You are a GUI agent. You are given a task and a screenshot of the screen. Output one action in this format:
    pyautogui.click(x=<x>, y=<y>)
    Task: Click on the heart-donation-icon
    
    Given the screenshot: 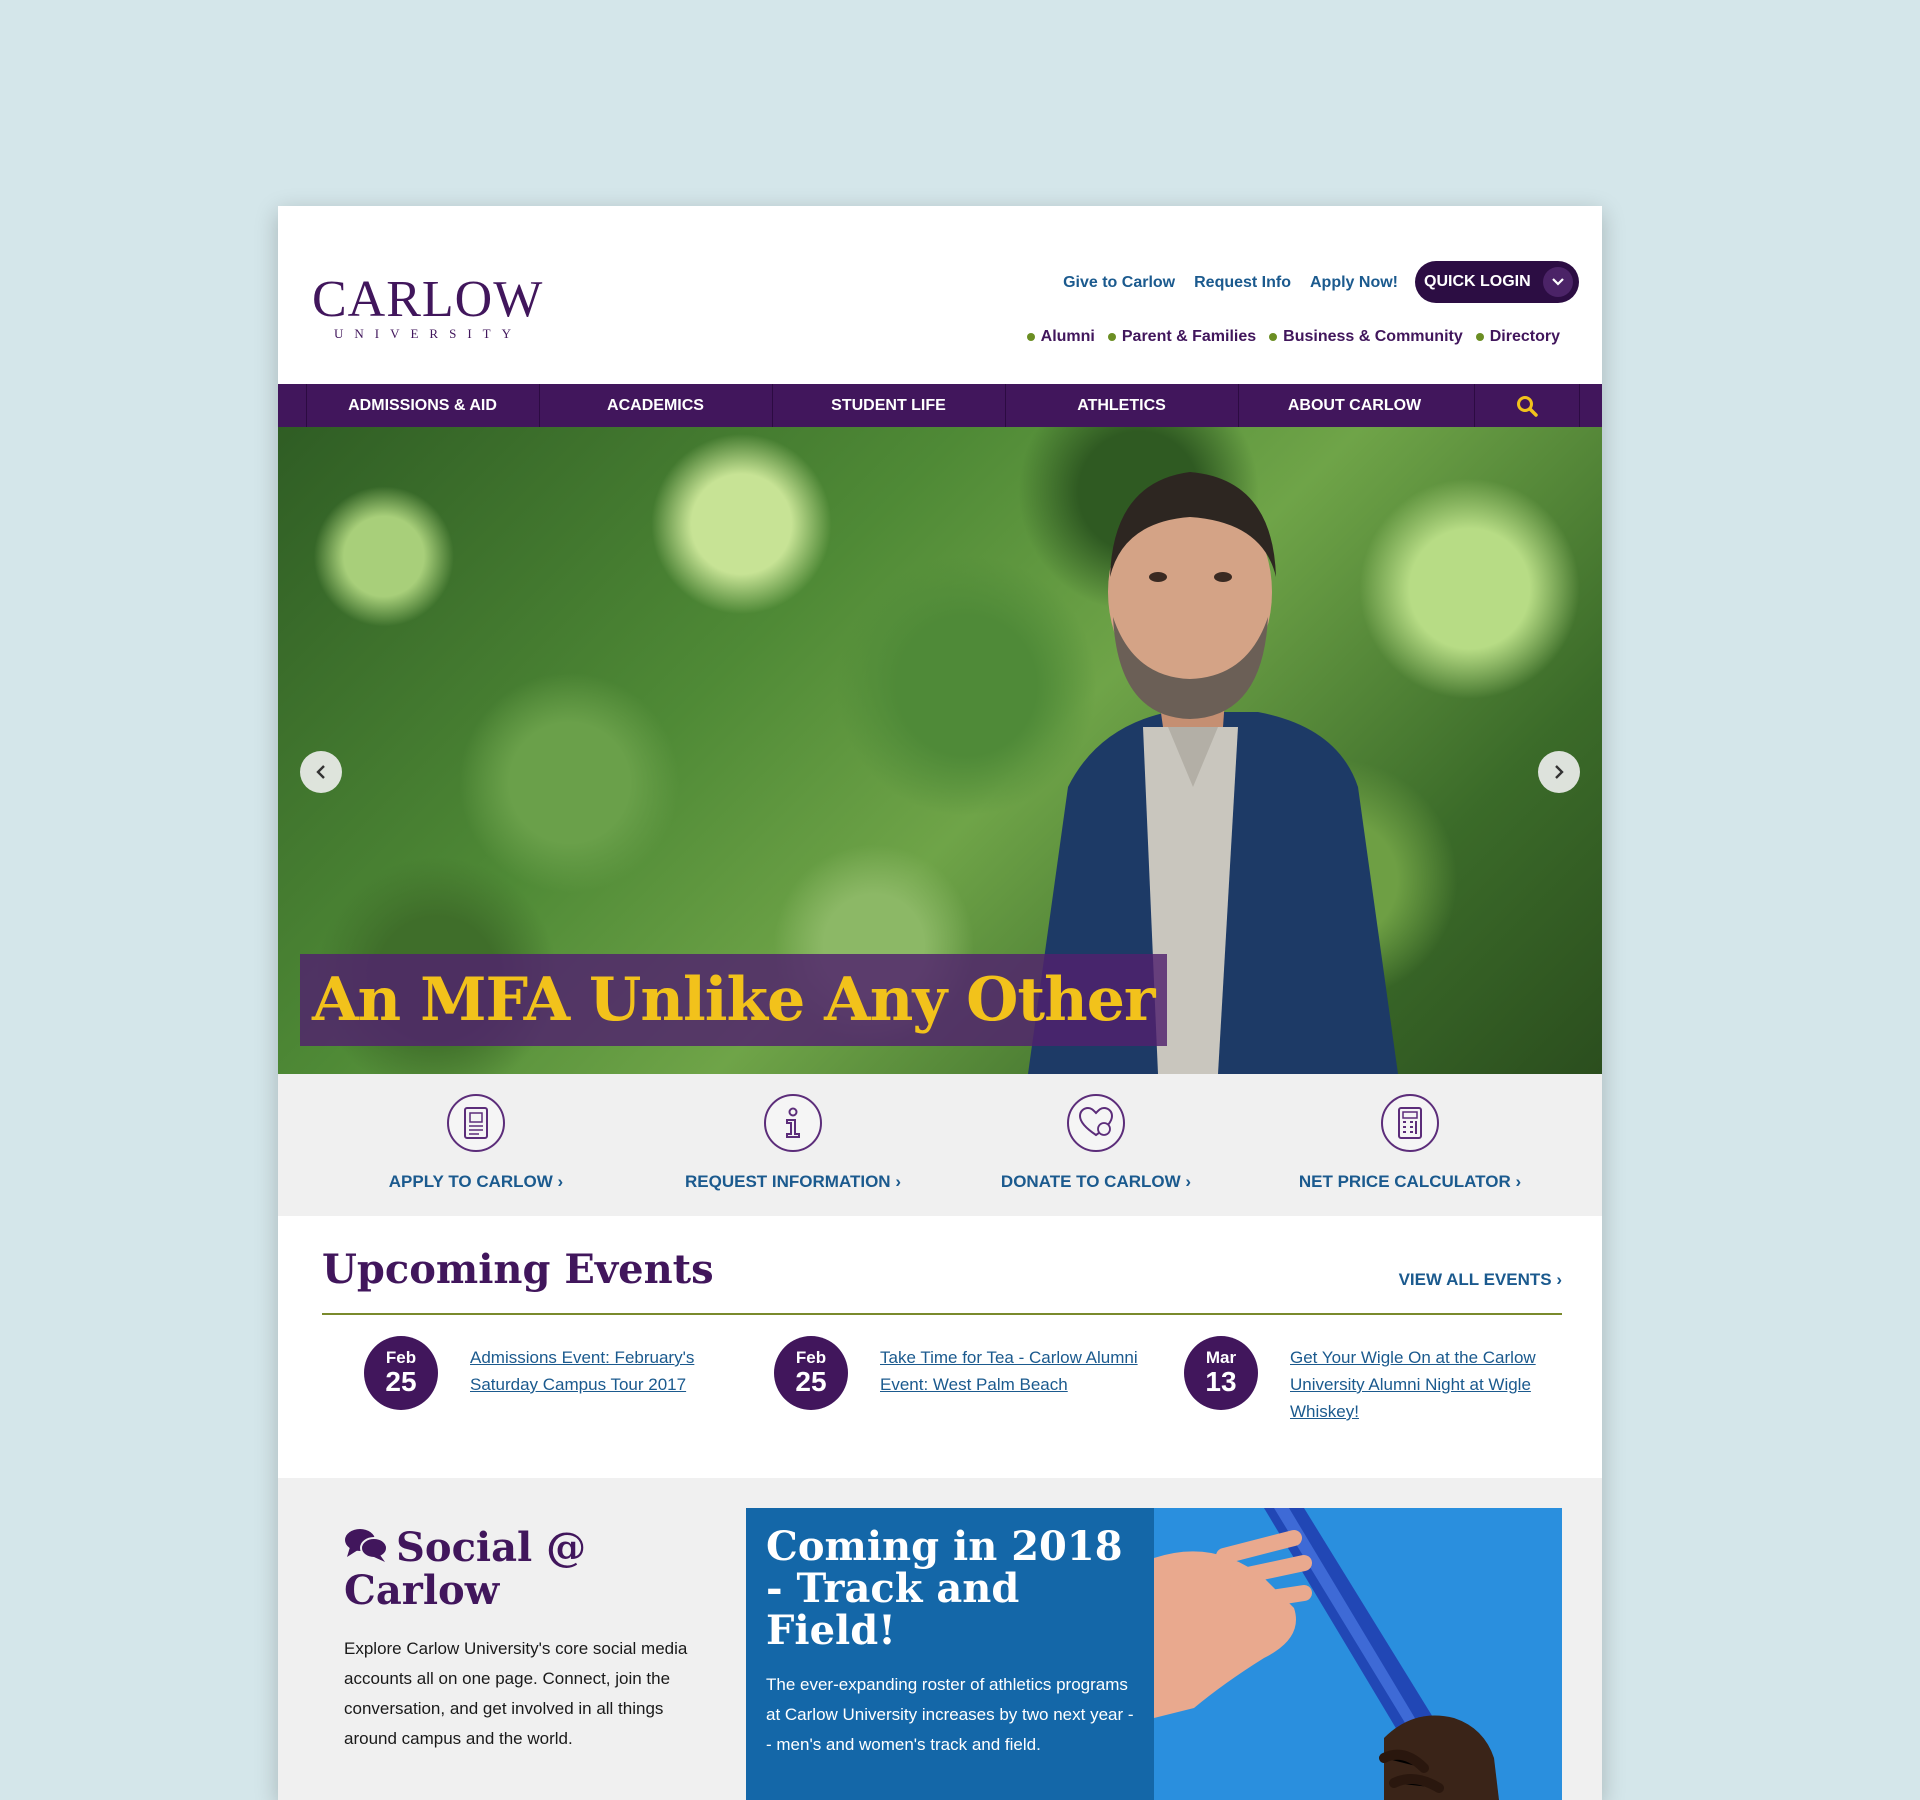 What is the action you would take?
    pyautogui.click(x=1096, y=1123)
    